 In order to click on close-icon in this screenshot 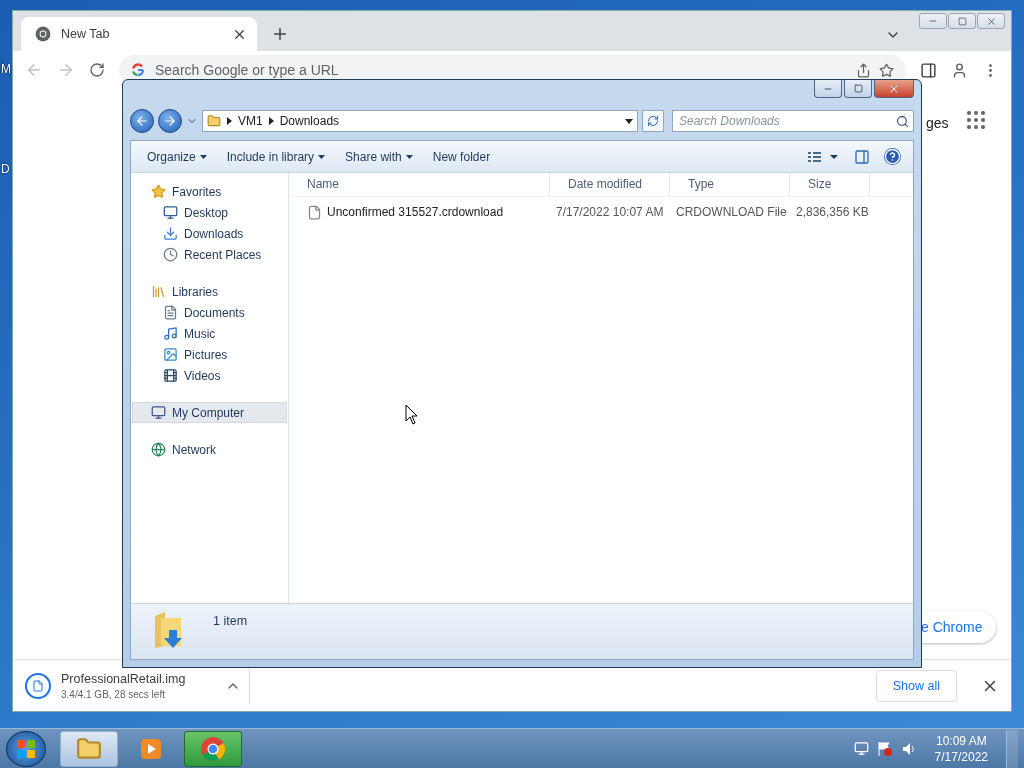, I will do `click(991, 21)`.